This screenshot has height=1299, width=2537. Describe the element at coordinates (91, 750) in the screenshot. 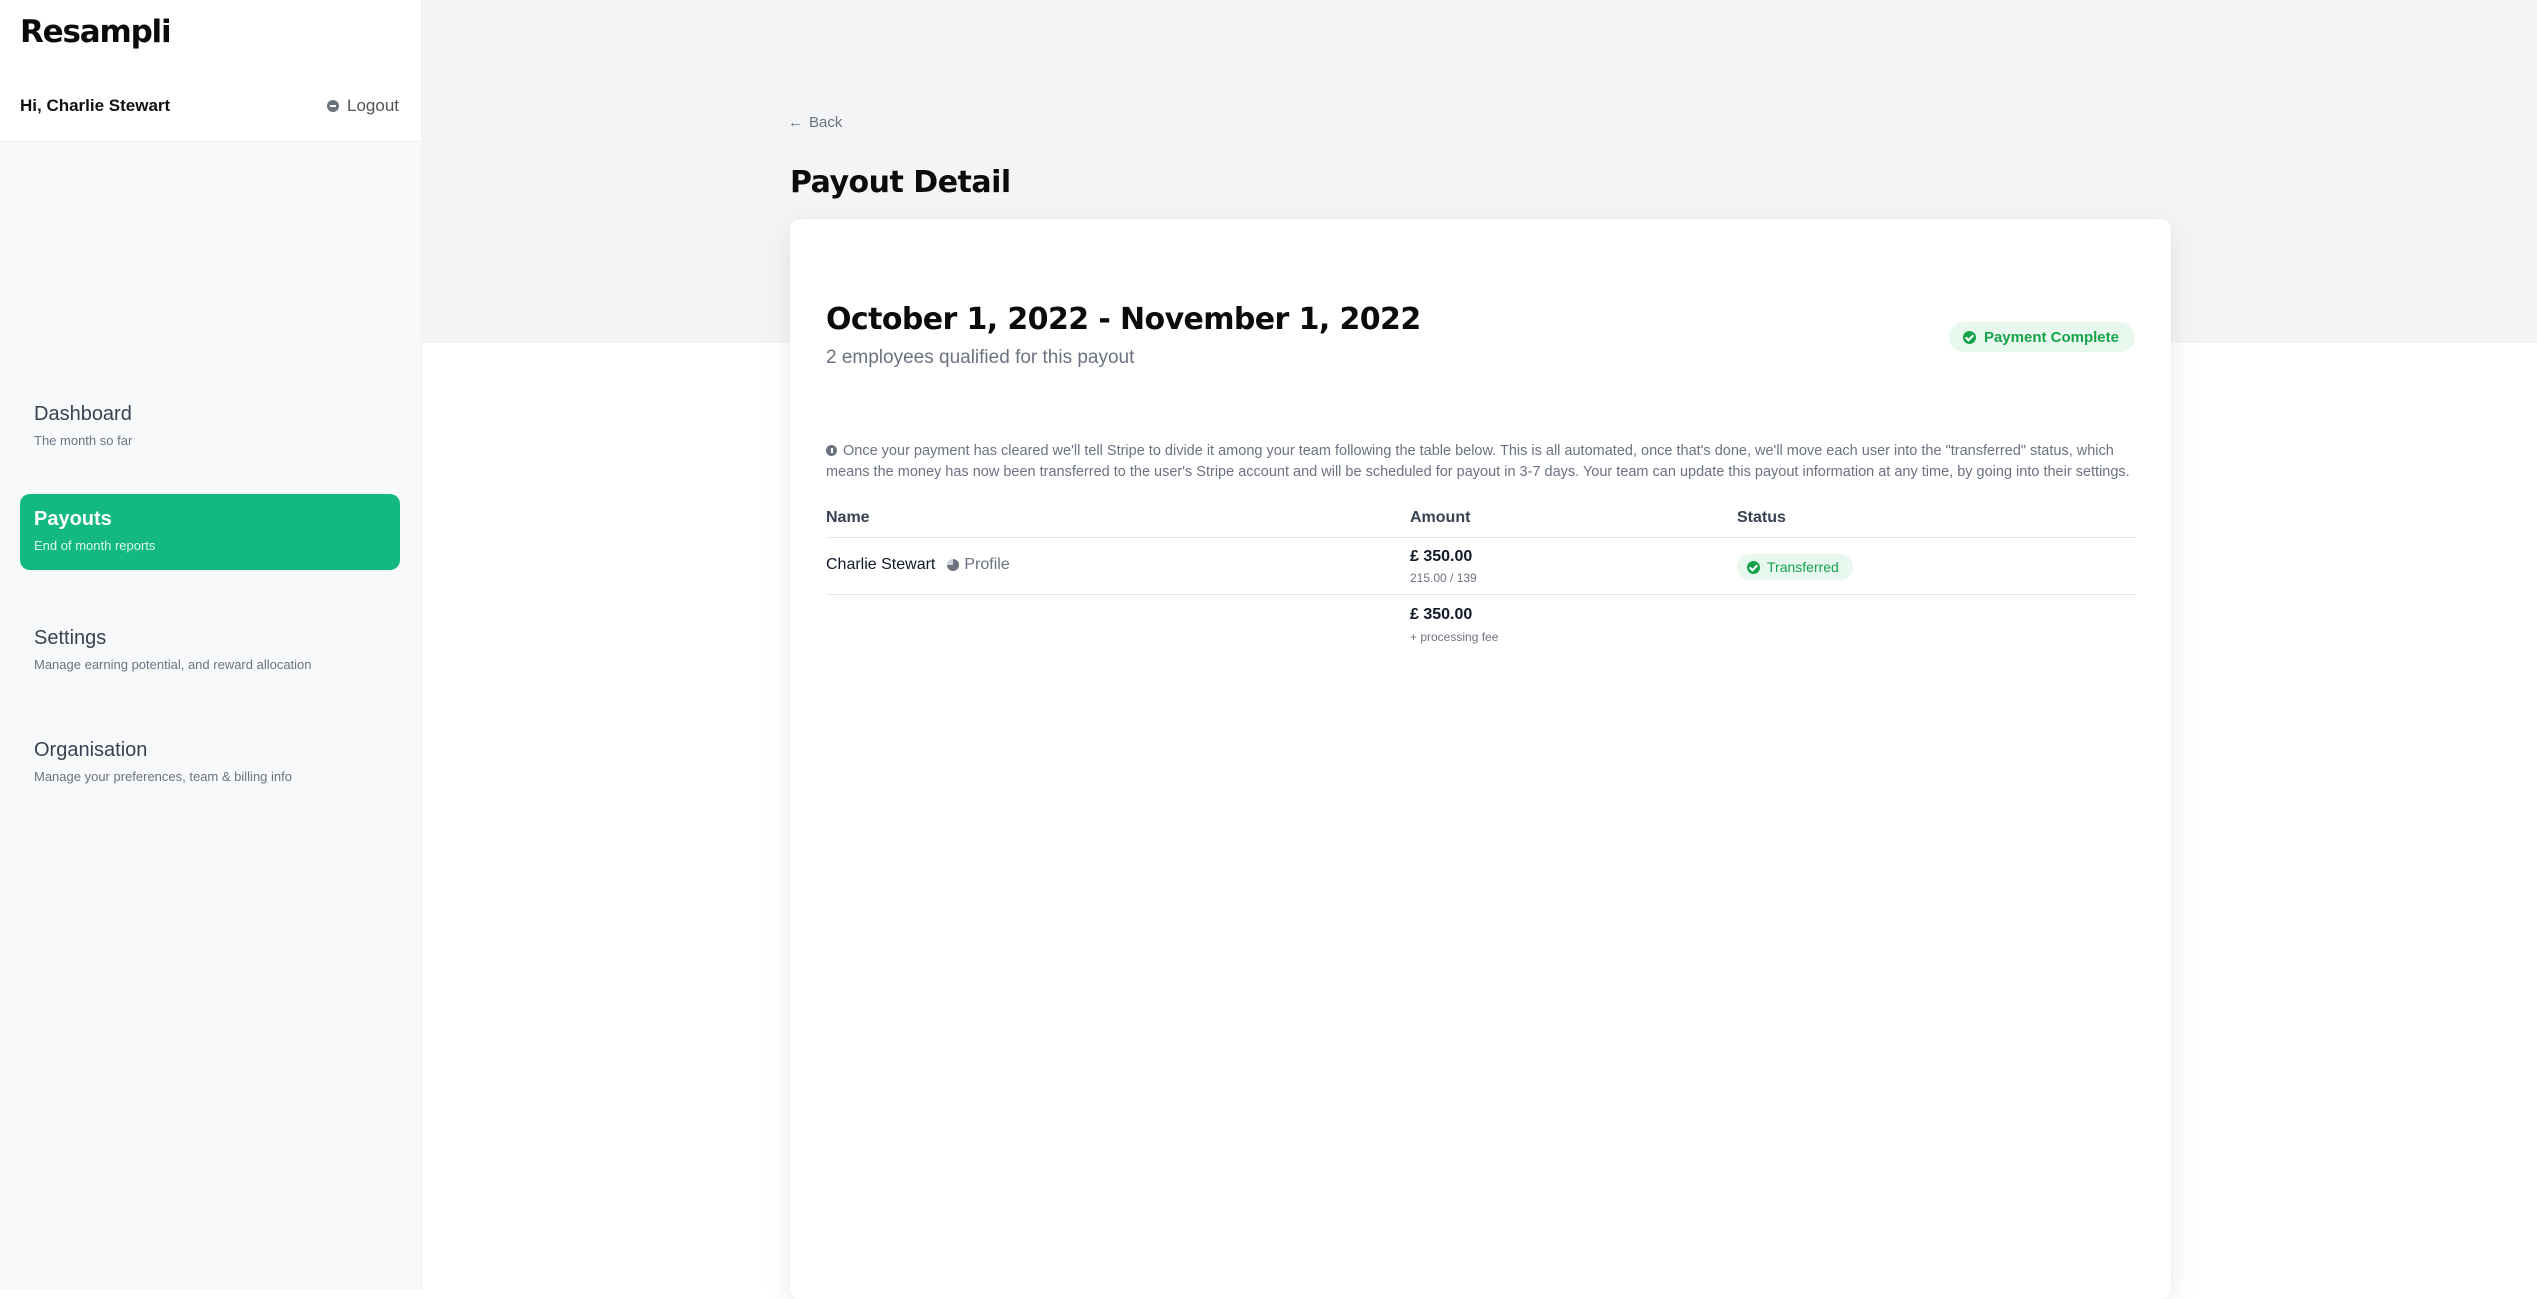

I see `sidebar-item-label: Organisation` at that location.